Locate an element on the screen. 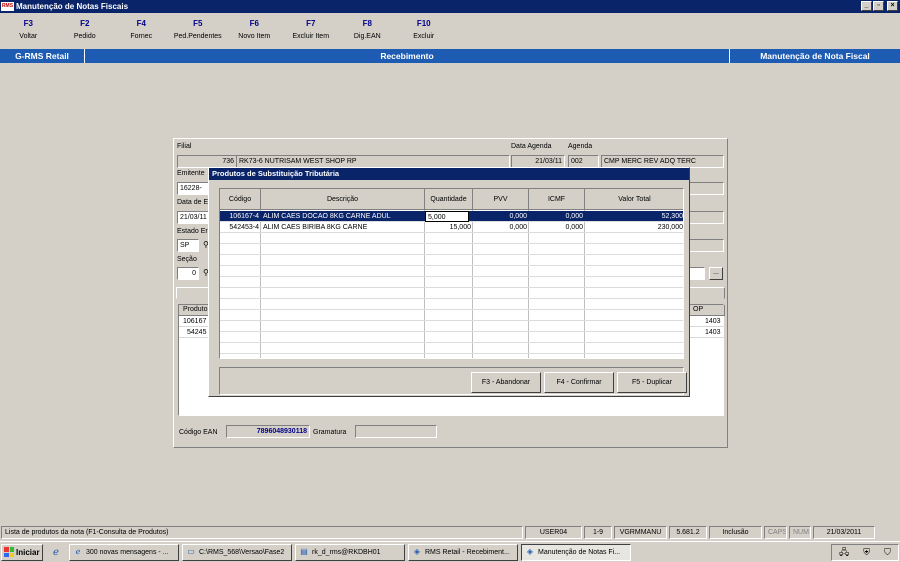  estado-field: SP is located at coordinates (188, 245).